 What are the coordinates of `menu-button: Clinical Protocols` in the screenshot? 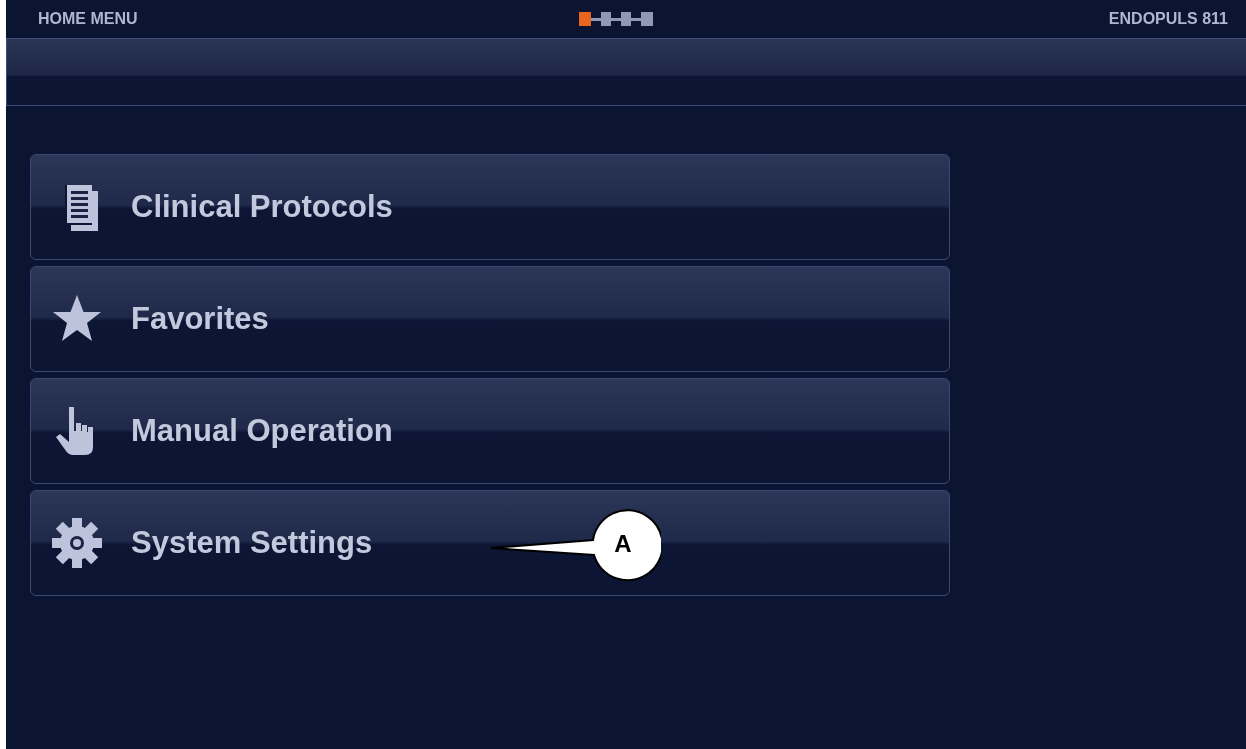 It's located at (490, 207).